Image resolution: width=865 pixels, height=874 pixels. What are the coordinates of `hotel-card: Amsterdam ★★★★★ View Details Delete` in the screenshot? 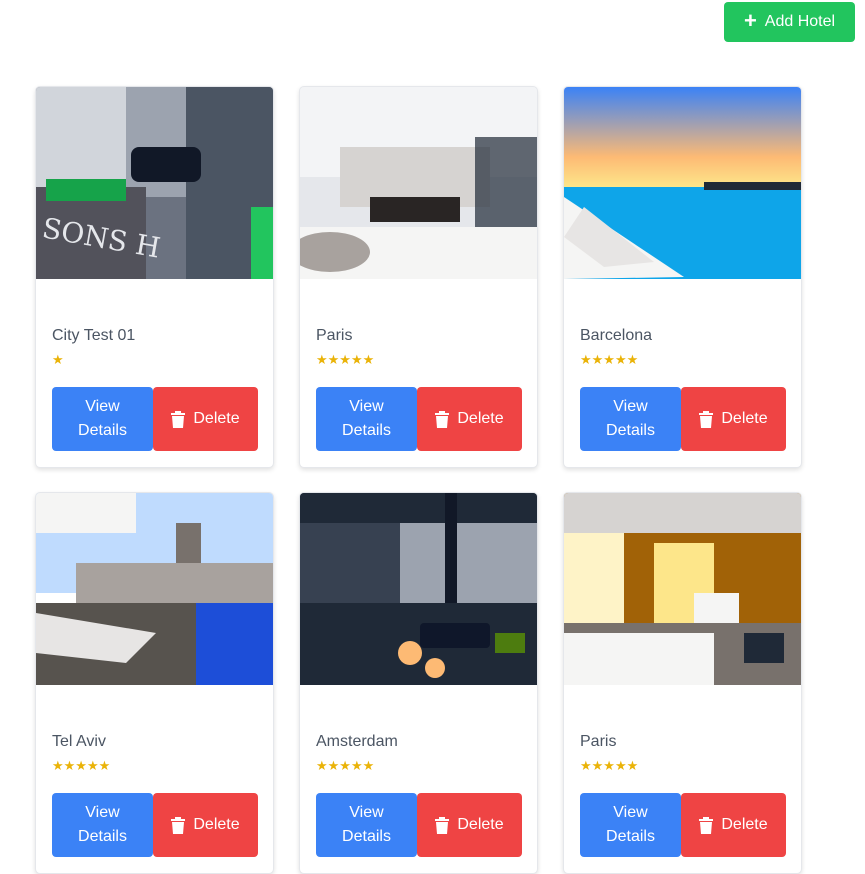 It's located at (418, 683).